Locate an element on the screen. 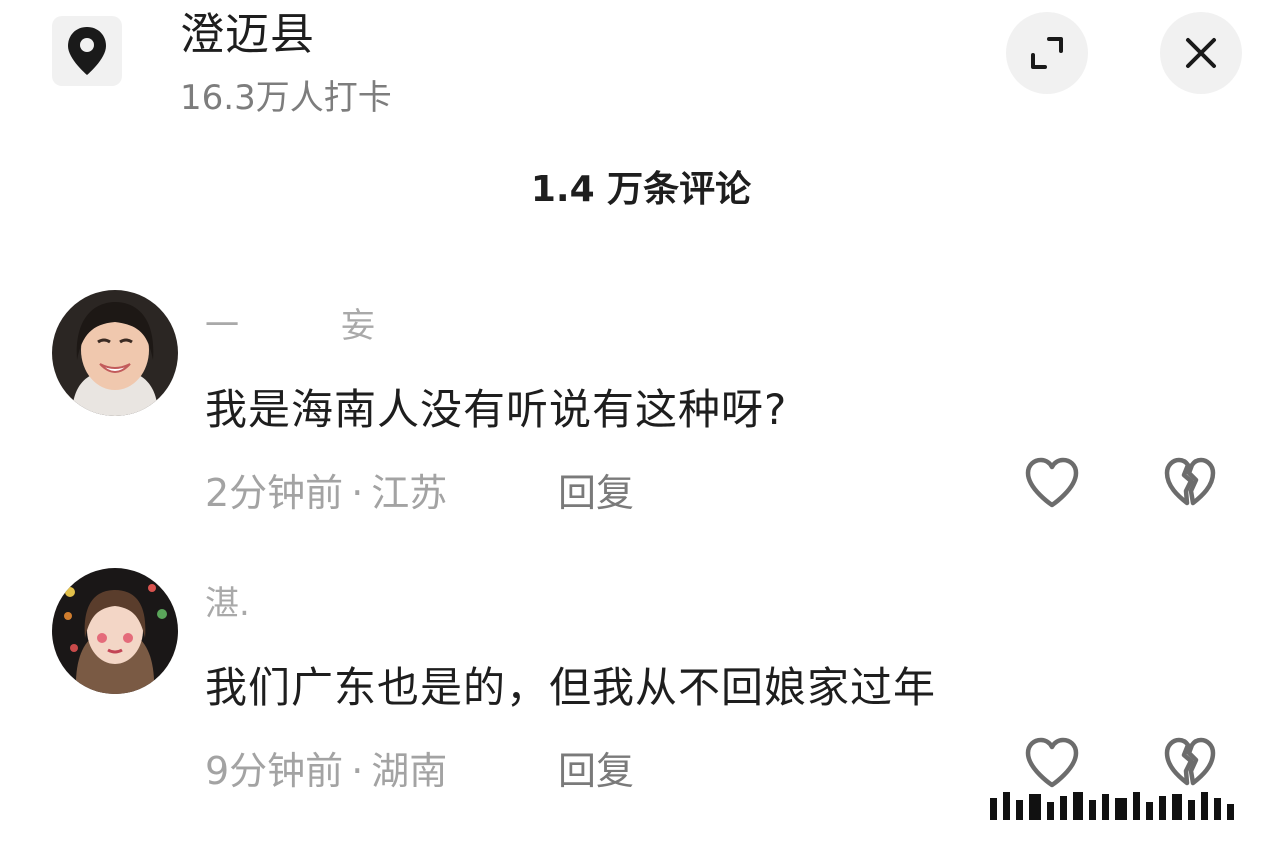  comment-username: 湛. is located at coordinates (227, 600).